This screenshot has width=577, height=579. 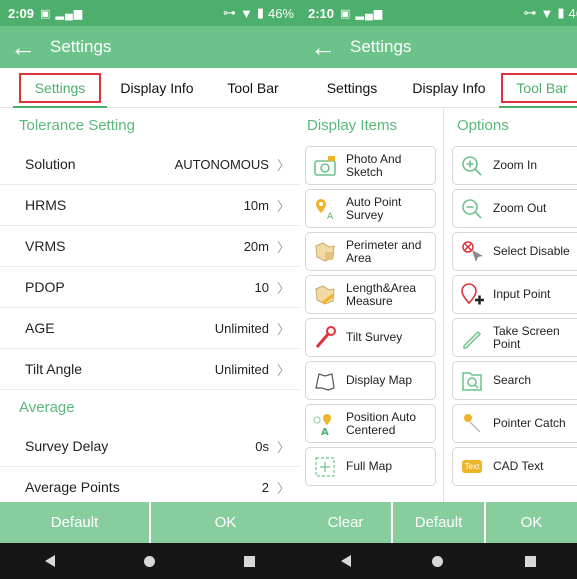 What do you see at coordinates (256, 246) in the screenshot?
I see `row-value: 20m` at bounding box center [256, 246].